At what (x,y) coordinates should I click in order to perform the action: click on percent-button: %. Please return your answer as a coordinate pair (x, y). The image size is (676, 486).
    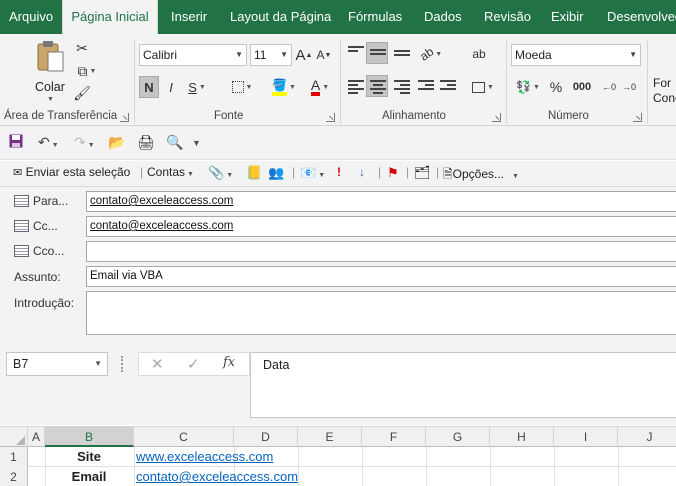
    Looking at the image, I should click on (556, 87).